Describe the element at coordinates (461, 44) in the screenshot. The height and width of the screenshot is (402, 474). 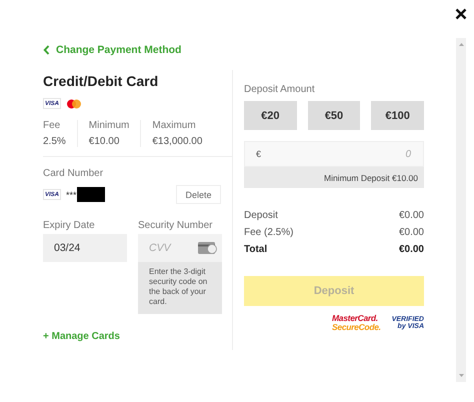
I see `scroll-up-icon` at that location.